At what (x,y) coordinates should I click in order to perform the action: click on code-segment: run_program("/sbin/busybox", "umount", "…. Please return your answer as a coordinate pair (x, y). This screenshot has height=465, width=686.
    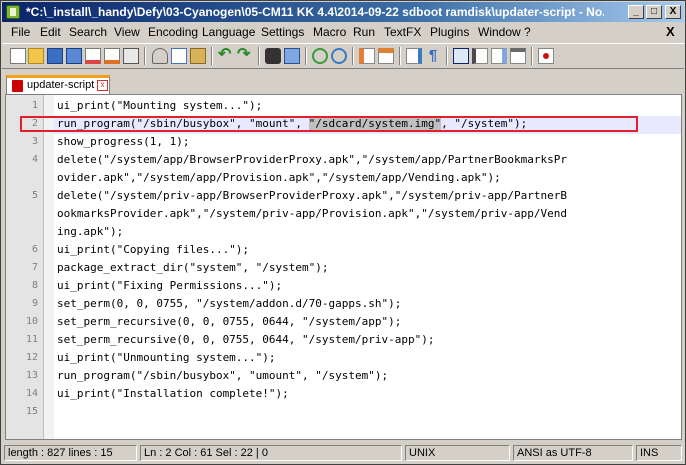
    Looking at the image, I should click on (223, 375).